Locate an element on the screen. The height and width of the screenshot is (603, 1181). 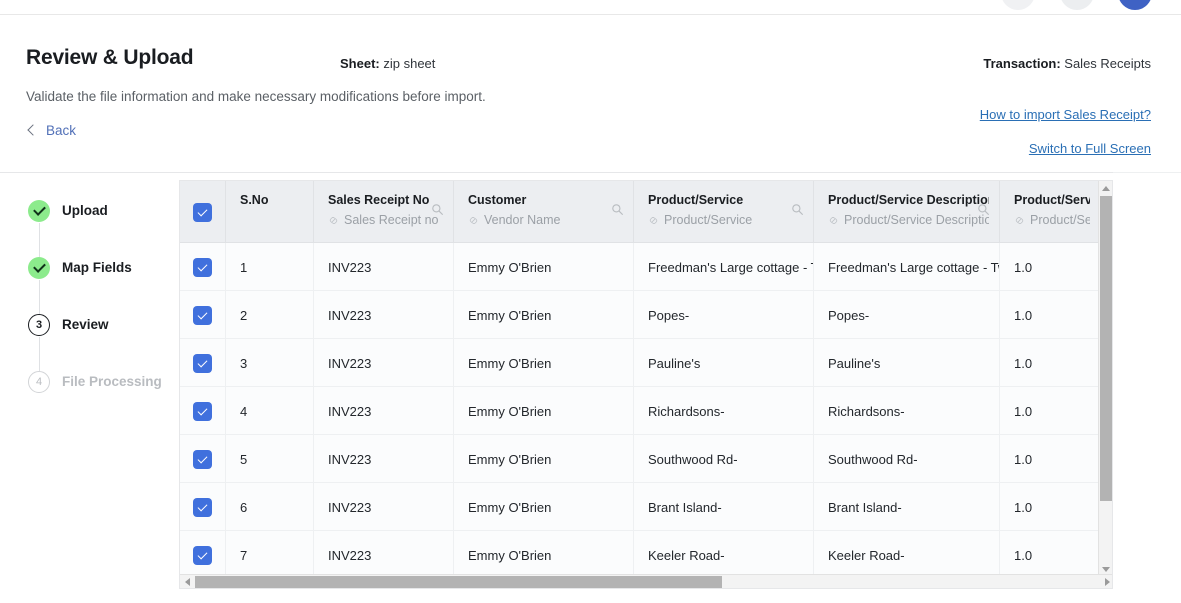
horizontal-scroll-thumb is located at coordinates (458, 582).